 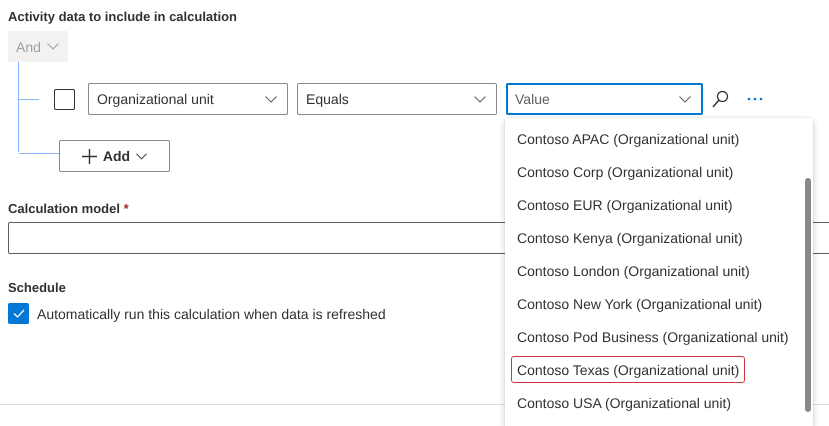 I want to click on dropdown-option: Contoso Corp (Organizational unit), so click(x=625, y=171).